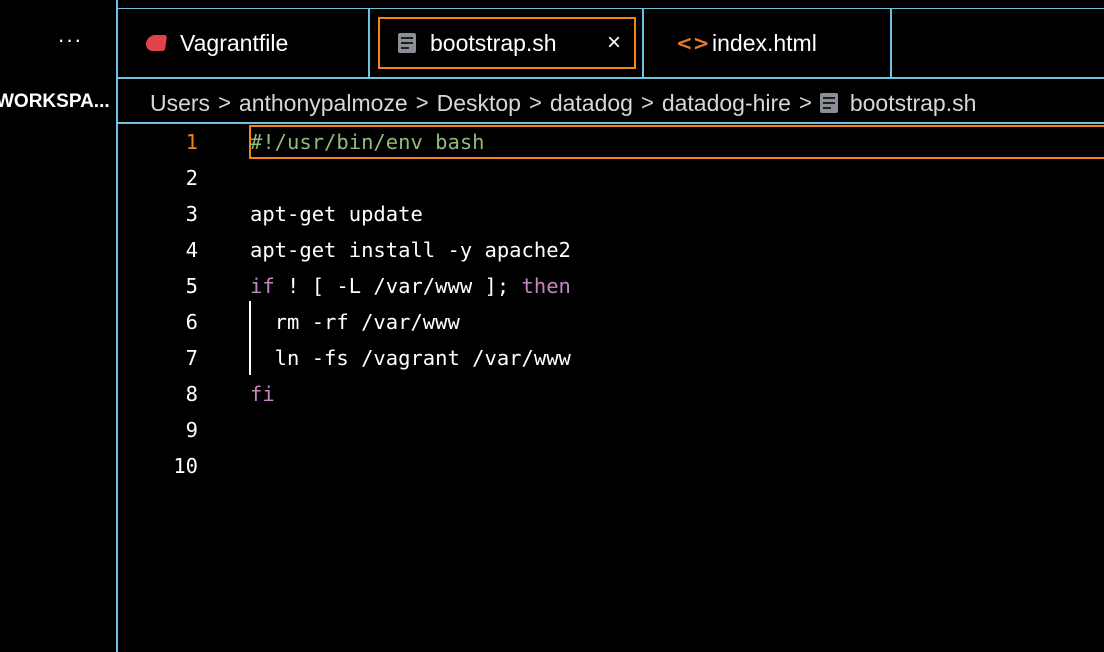  What do you see at coordinates (611, 322) in the screenshot?
I see `code-line: 6 rm -rf /var/www` at bounding box center [611, 322].